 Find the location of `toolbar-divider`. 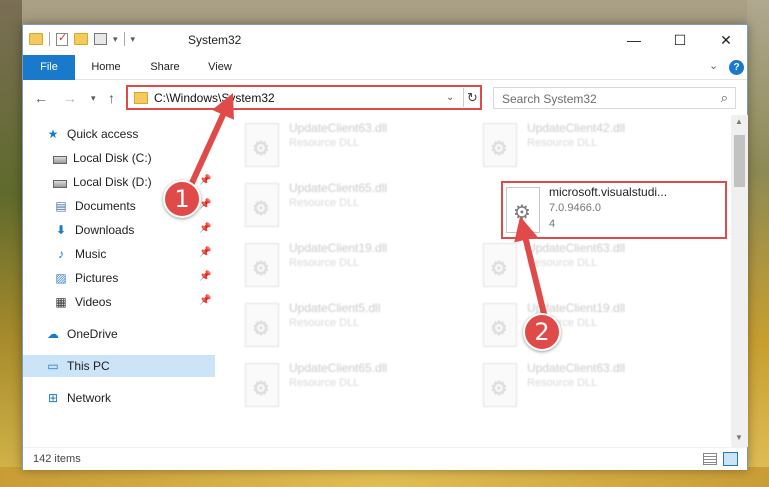

toolbar-divider is located at coordinates (49, 39).